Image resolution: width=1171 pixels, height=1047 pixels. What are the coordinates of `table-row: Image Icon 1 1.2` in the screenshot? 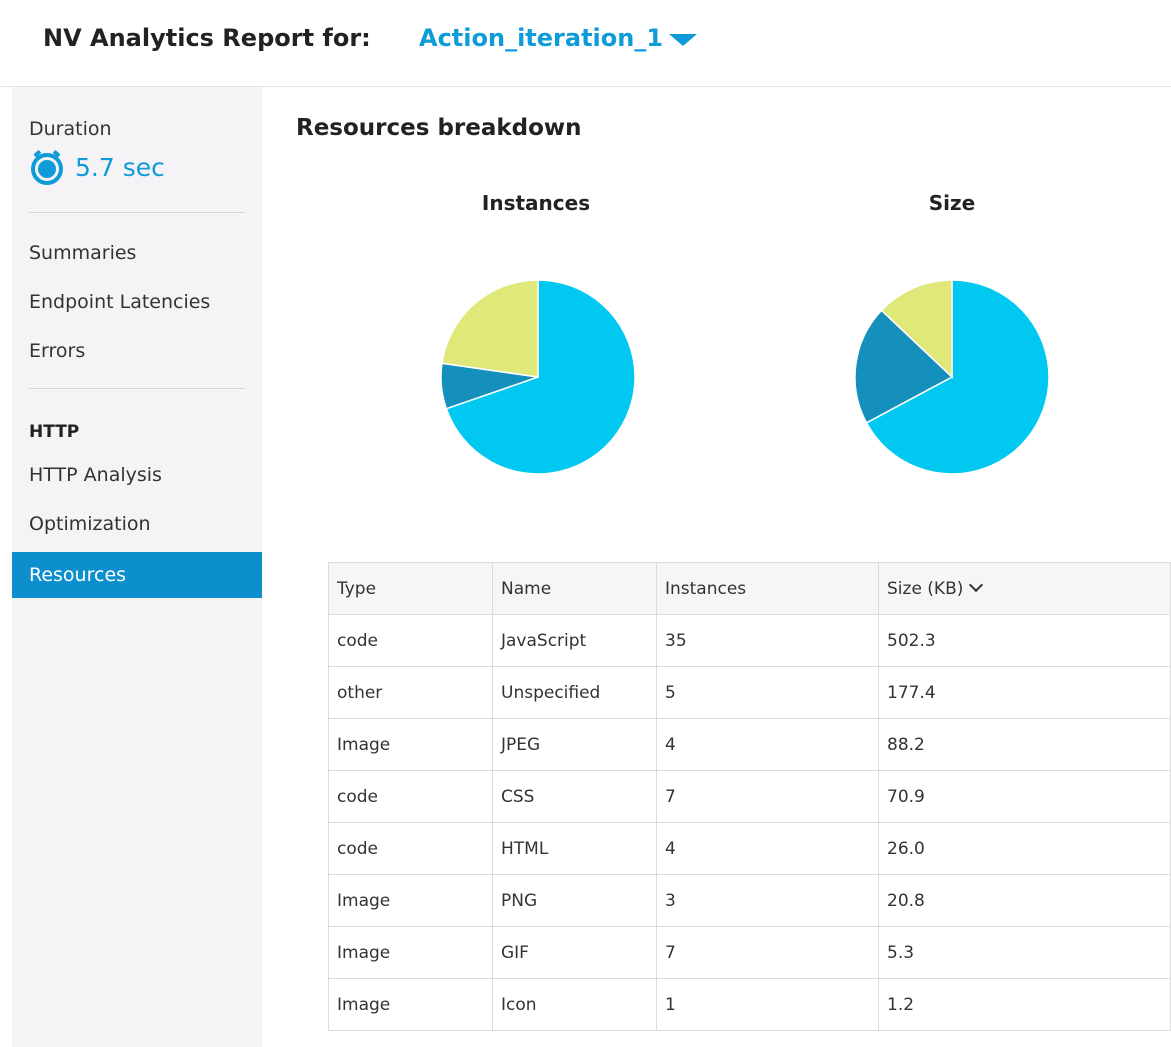 It's located at (749, 1004).